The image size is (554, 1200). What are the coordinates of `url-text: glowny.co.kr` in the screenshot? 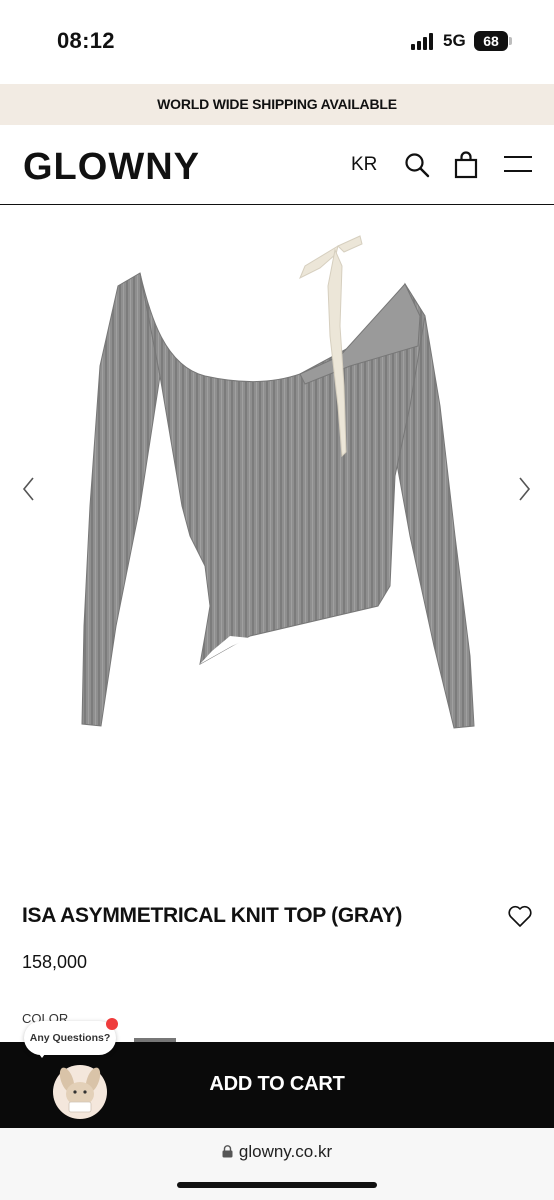 It's located at (285, 1151).